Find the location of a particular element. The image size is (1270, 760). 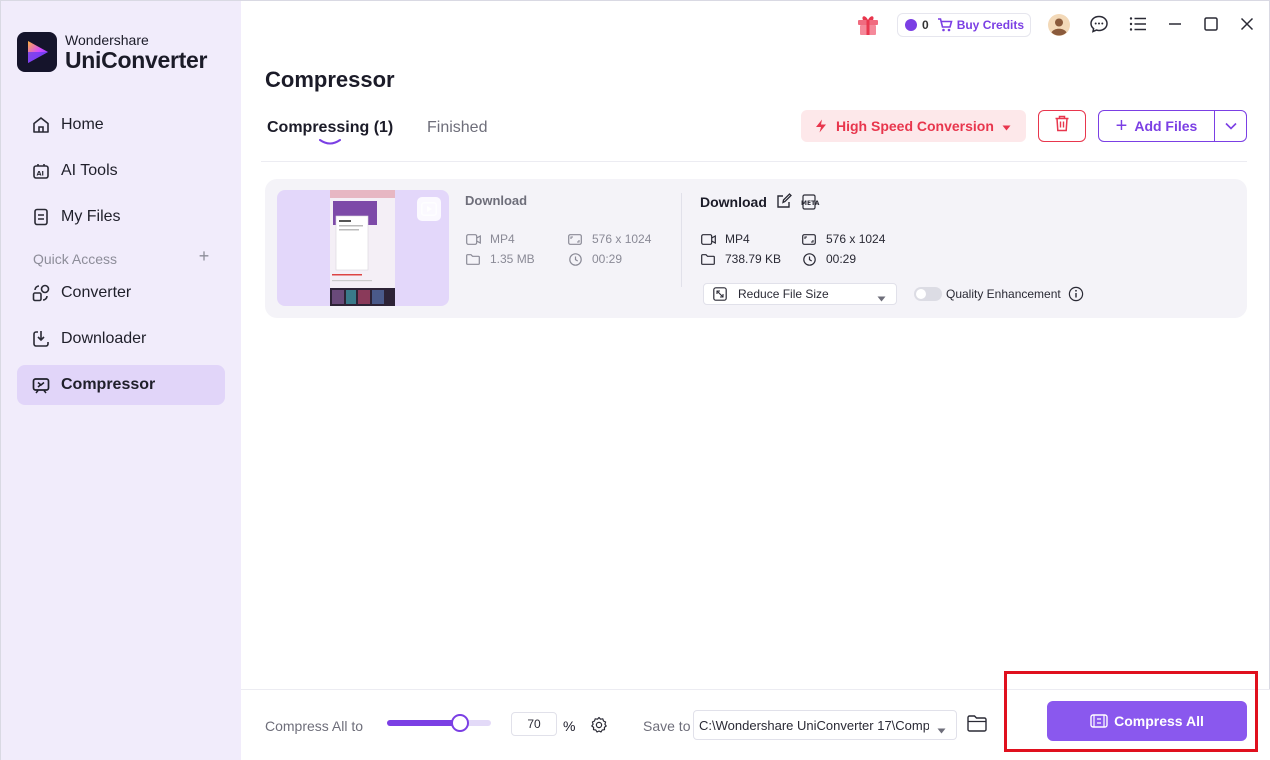

metadata-icon: META is located at coordinates (810, 202).